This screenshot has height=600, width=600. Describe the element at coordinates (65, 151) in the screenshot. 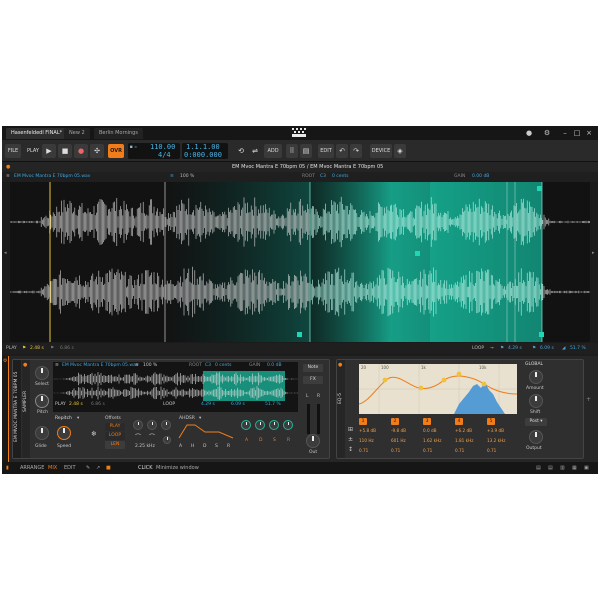

I see `stop-button: ■` at that location.